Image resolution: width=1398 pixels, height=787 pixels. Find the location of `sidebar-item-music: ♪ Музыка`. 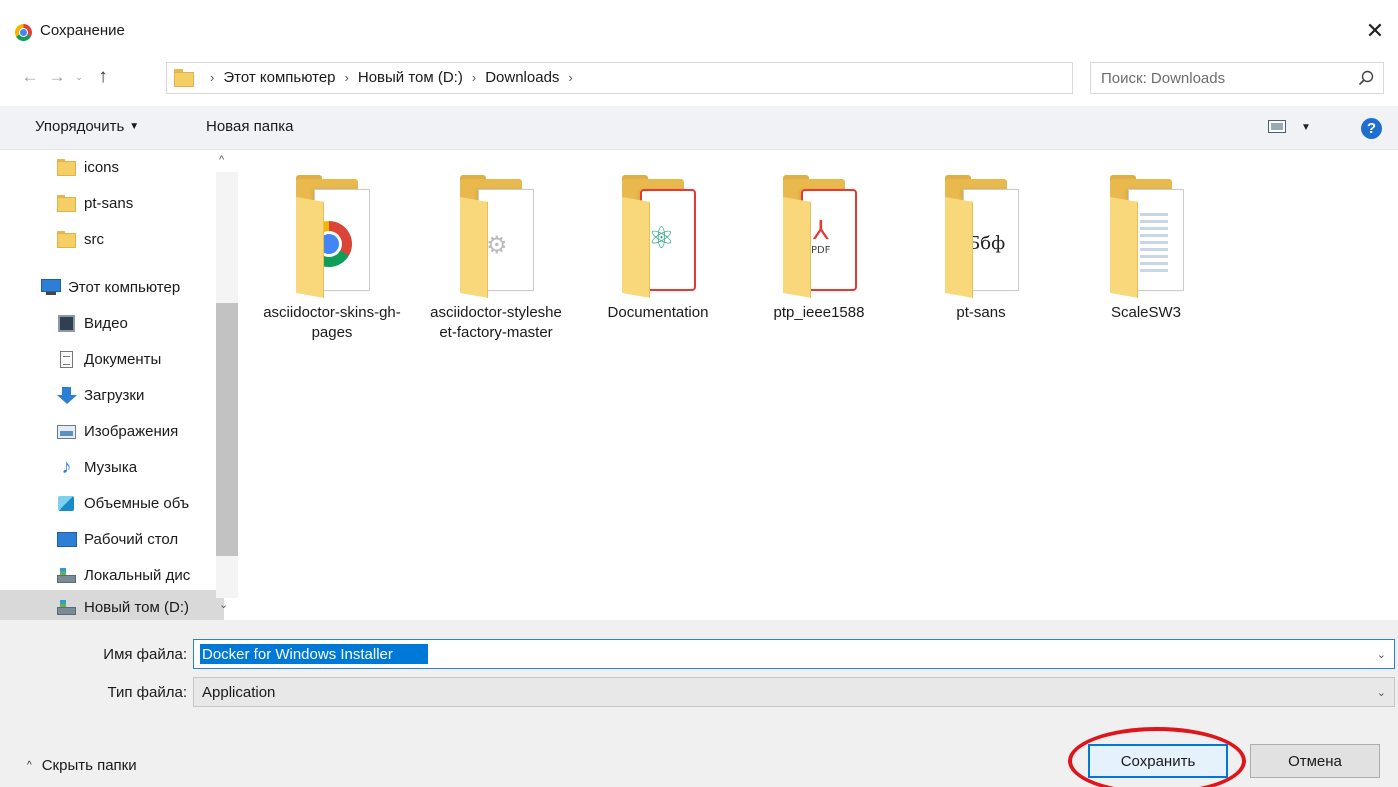

sidebar-item-music: ♪ Музыка is located at coordinates (112, 467).